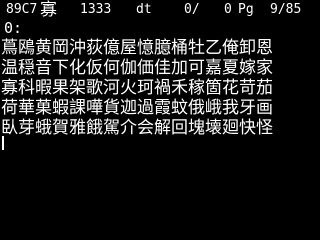 The width and height of the screenshot is (320, 240). What do you see at coordinates (96, 9) in the screenshot?
I see `char-count: 1333` at bounding box center [96, 9].